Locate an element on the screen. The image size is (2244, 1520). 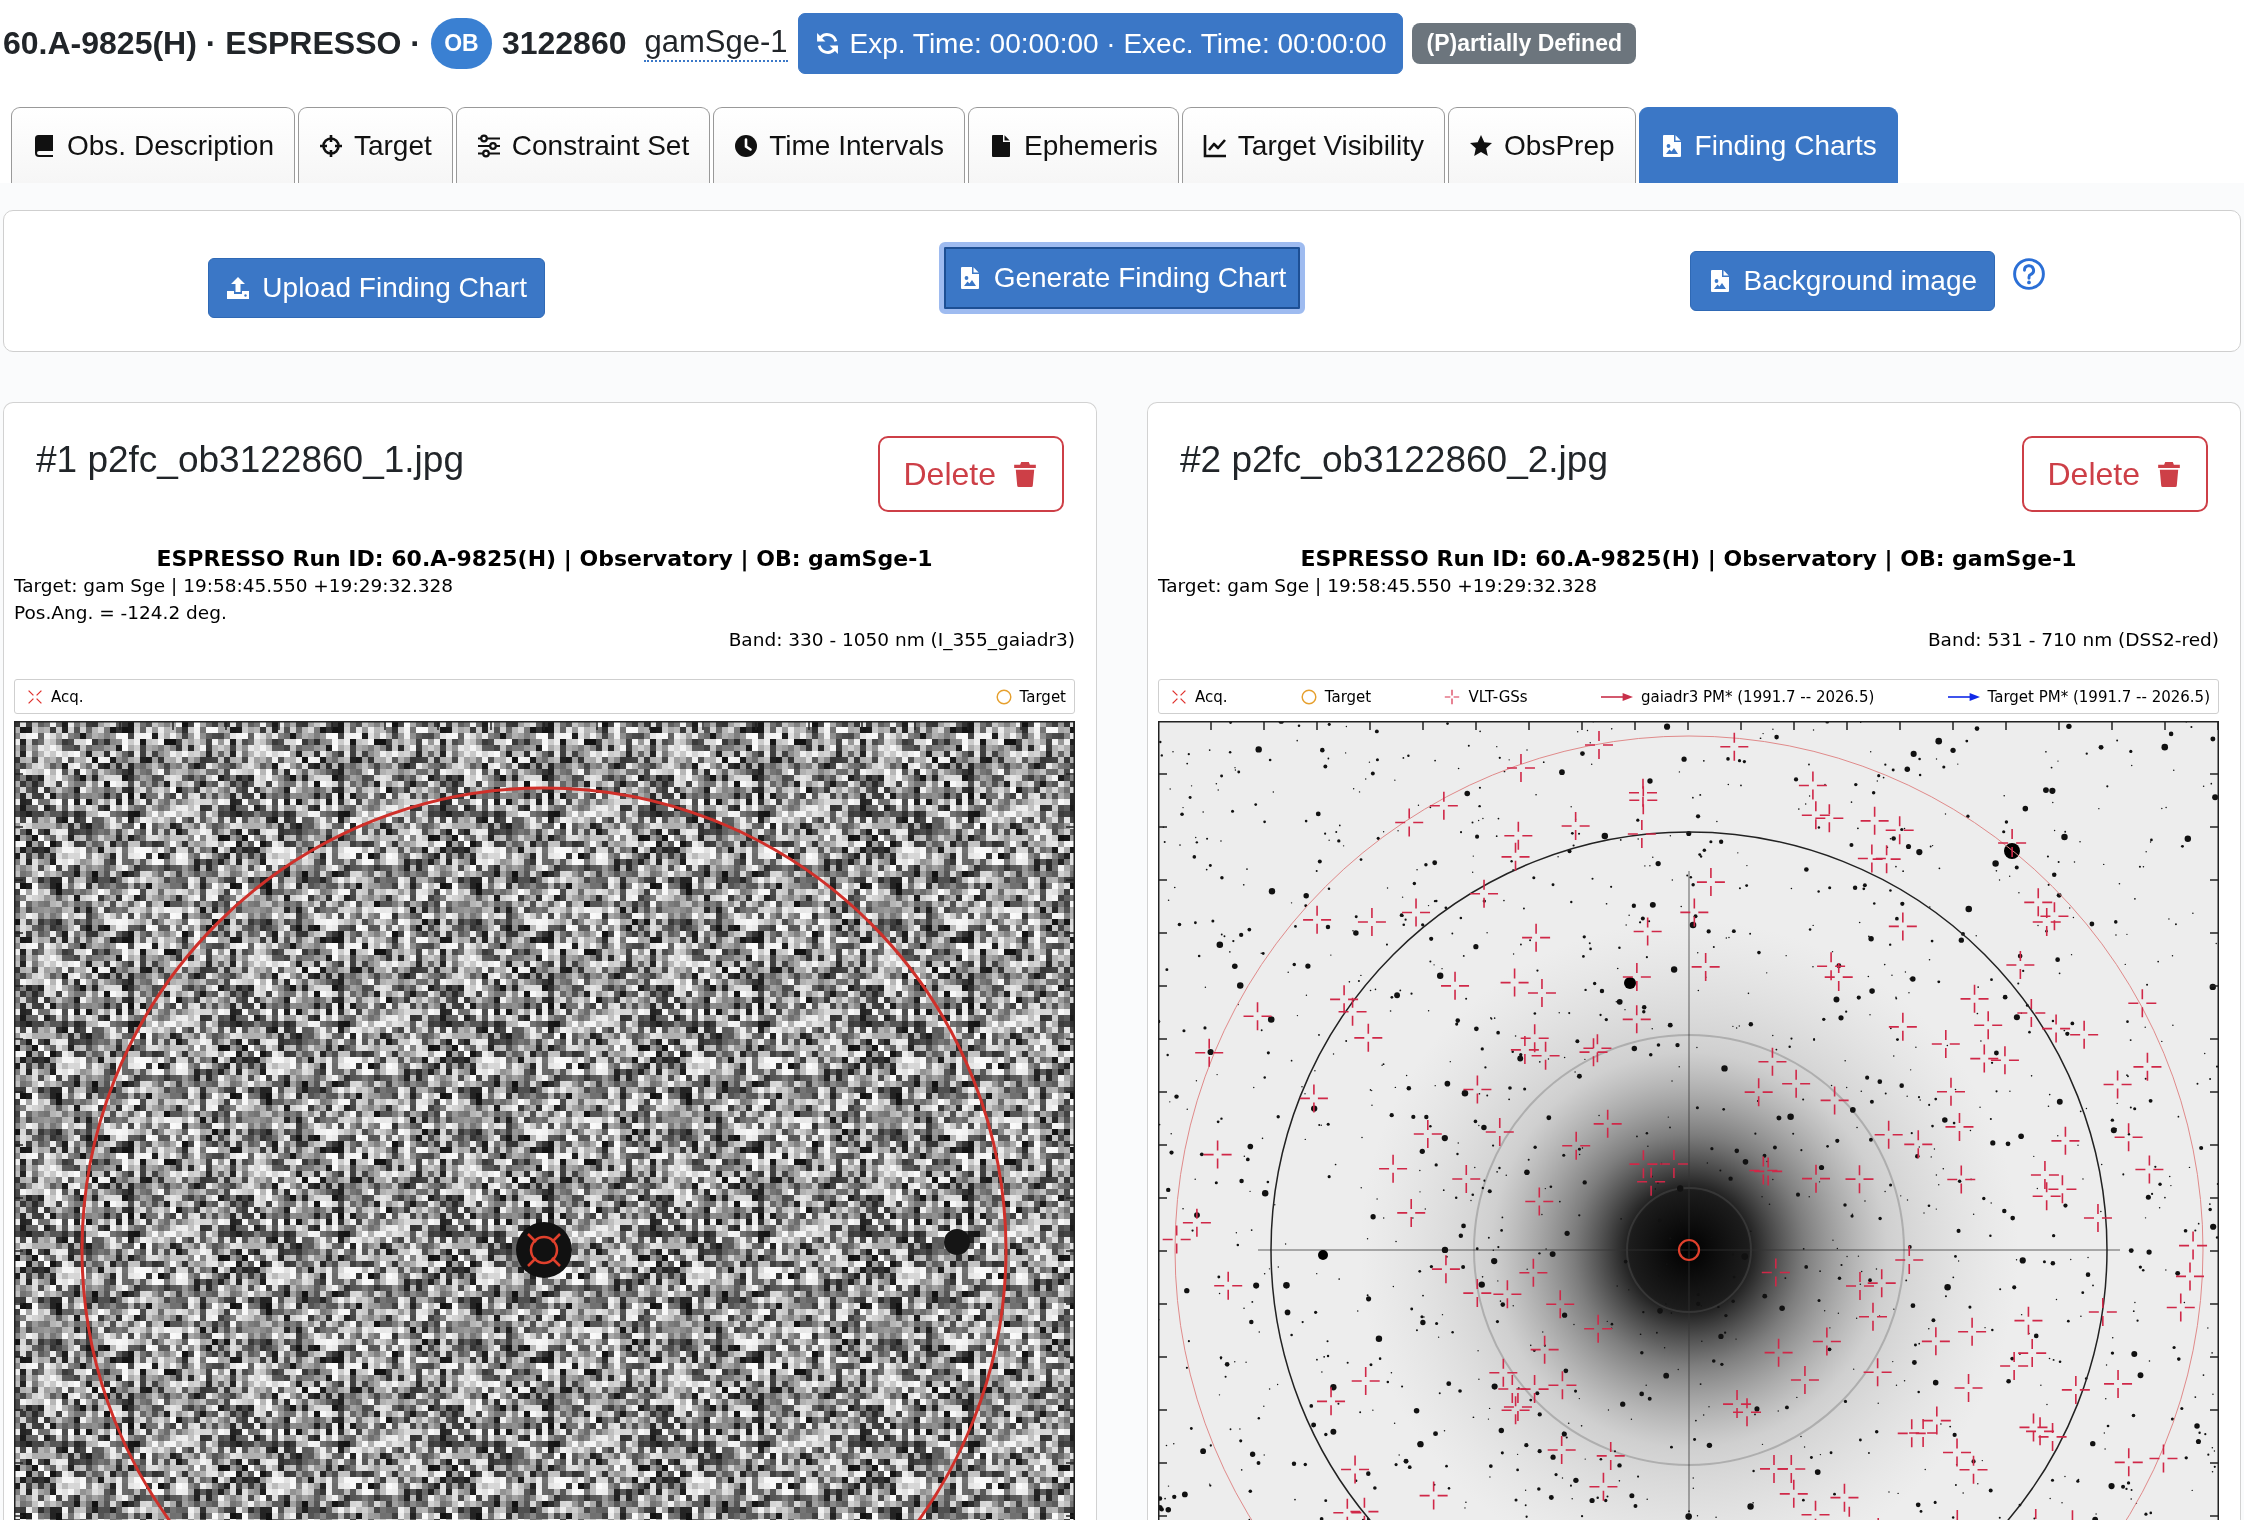
legend-label: VLT-GSs is located at coordinates (1498, 696).